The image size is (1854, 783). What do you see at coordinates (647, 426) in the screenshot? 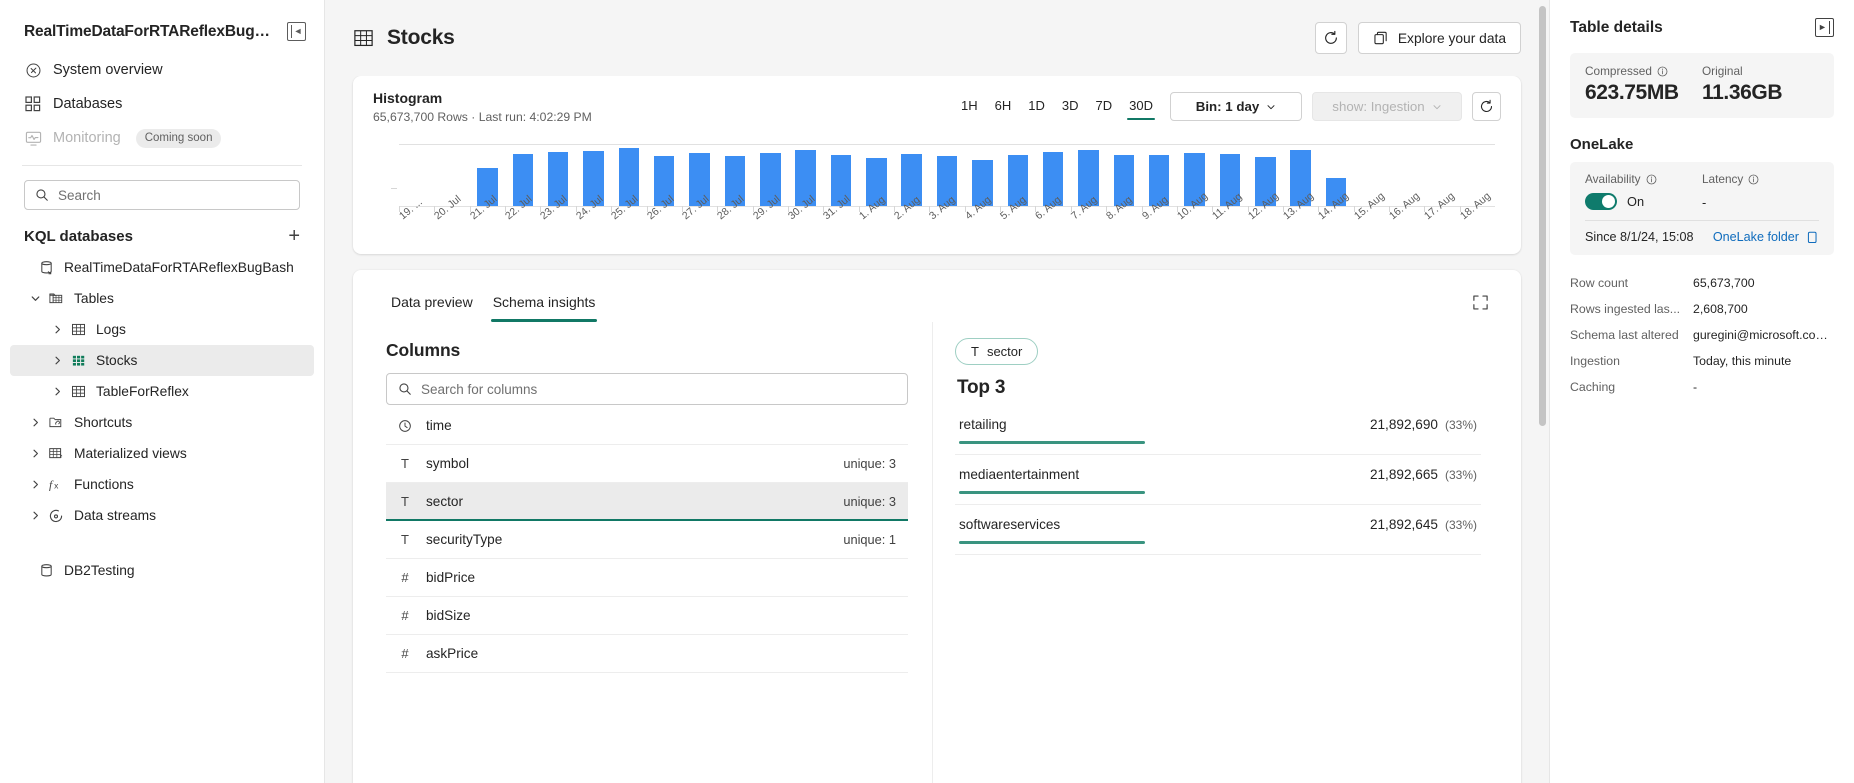
I see `column-row-time: time` at bounding box center [647, 426].